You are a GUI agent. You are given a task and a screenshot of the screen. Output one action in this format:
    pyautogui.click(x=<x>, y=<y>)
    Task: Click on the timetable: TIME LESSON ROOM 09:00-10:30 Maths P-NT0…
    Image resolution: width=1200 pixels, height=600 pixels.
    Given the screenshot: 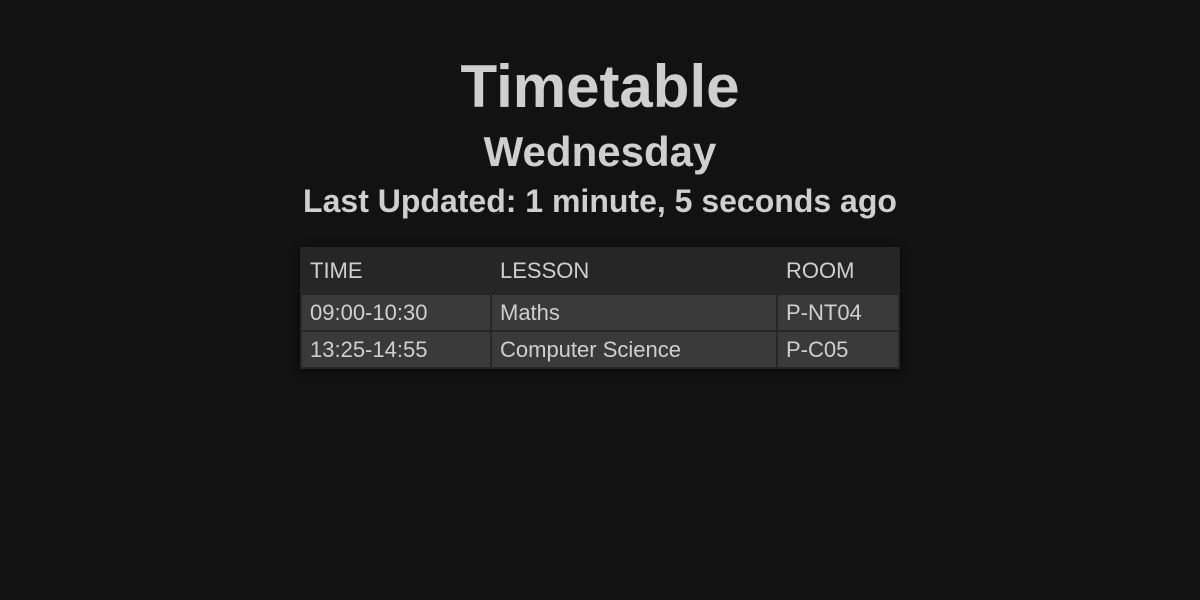 What is the action you would take?
    pyautogui.click(x=600, y=308)
    